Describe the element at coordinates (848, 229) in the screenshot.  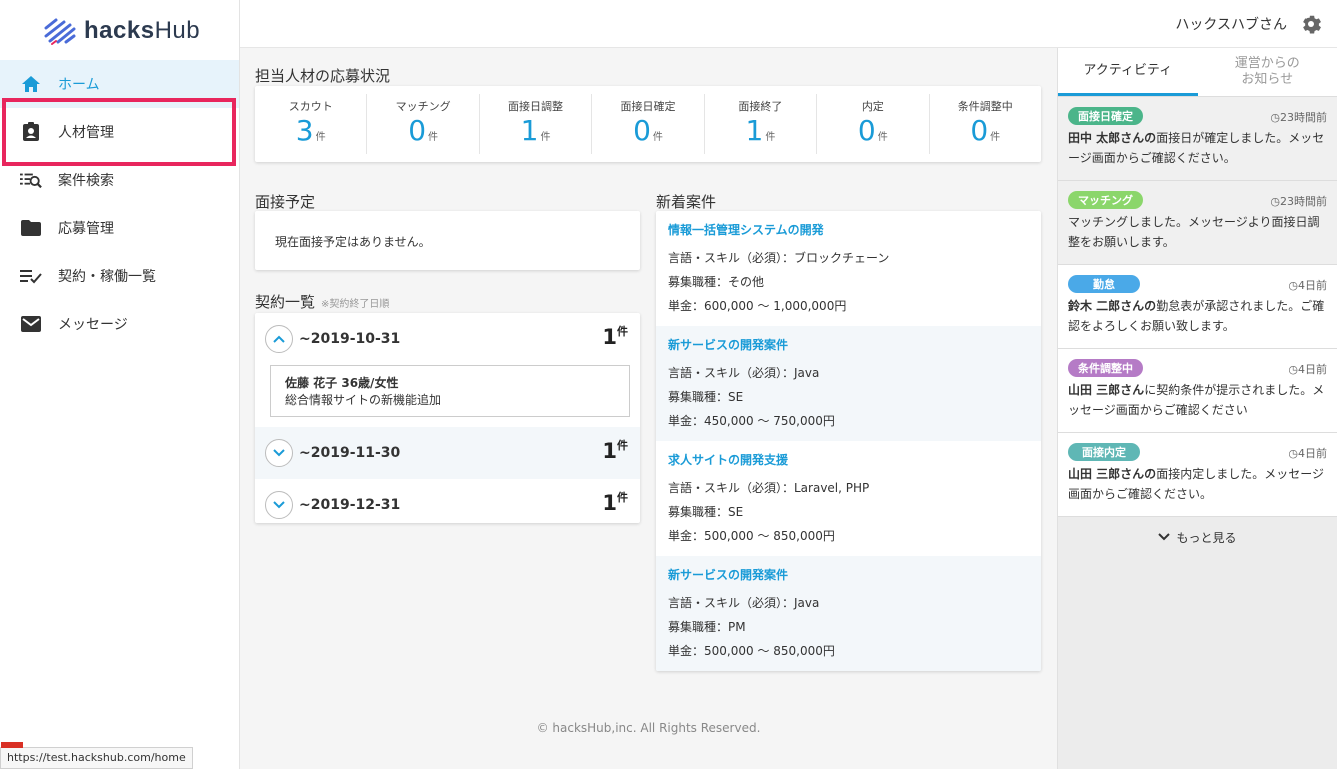
I see `job-title: 情報一括管理システムの開発` at that location.